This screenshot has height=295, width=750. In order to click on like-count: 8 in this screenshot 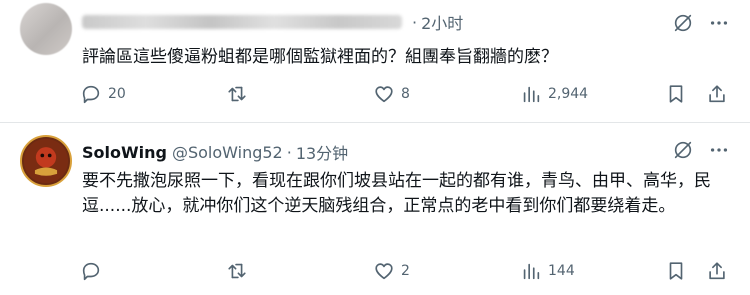, I will do `click(405, 94)`.